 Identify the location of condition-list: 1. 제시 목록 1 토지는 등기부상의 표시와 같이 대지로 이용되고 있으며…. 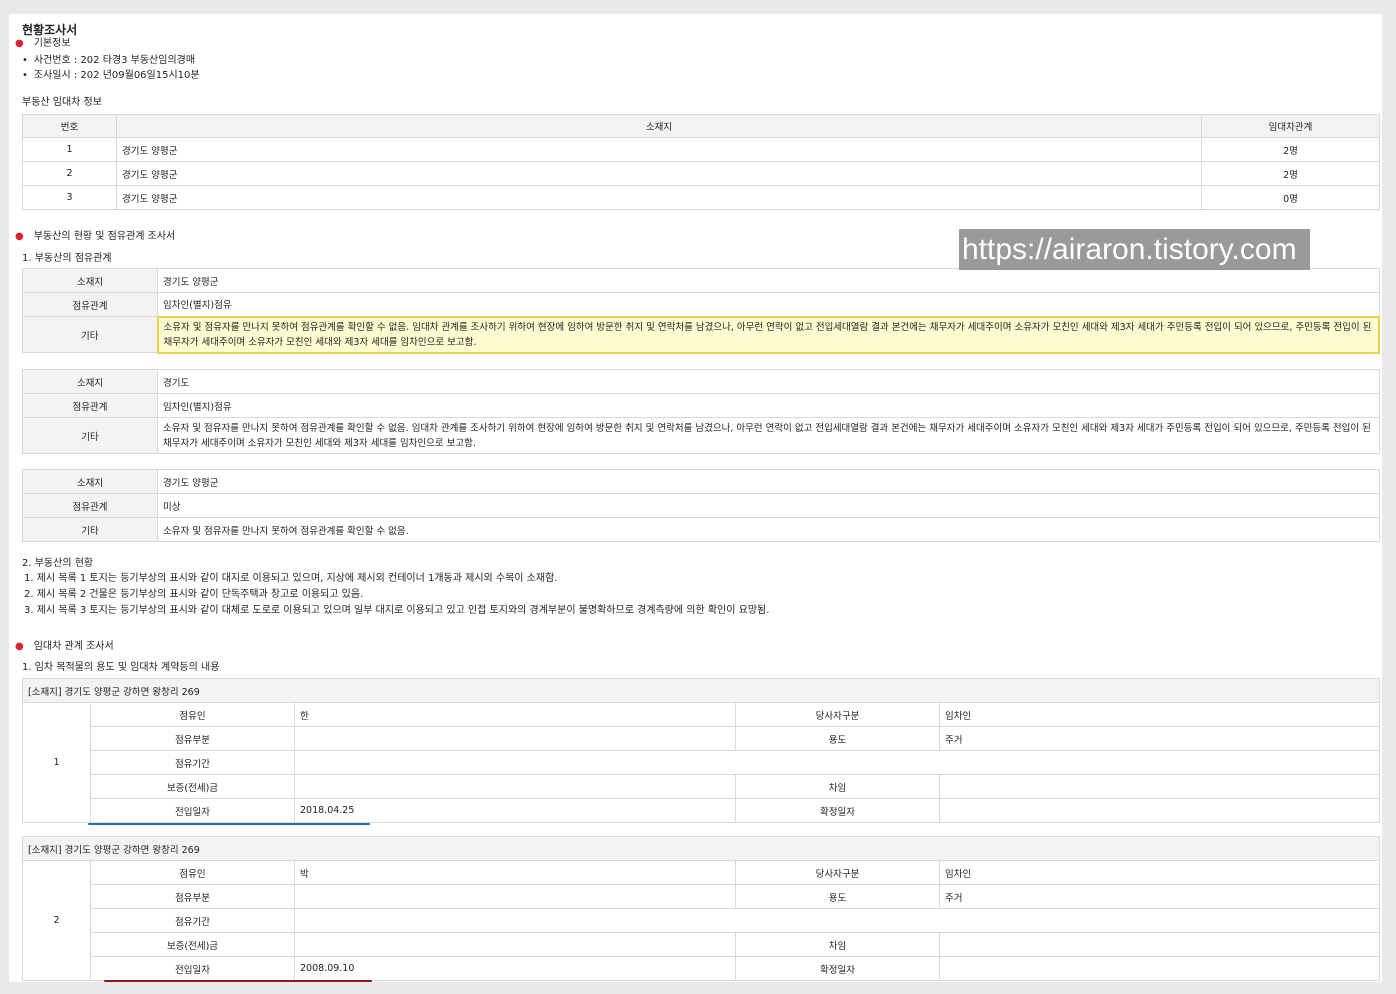
(396, 595).